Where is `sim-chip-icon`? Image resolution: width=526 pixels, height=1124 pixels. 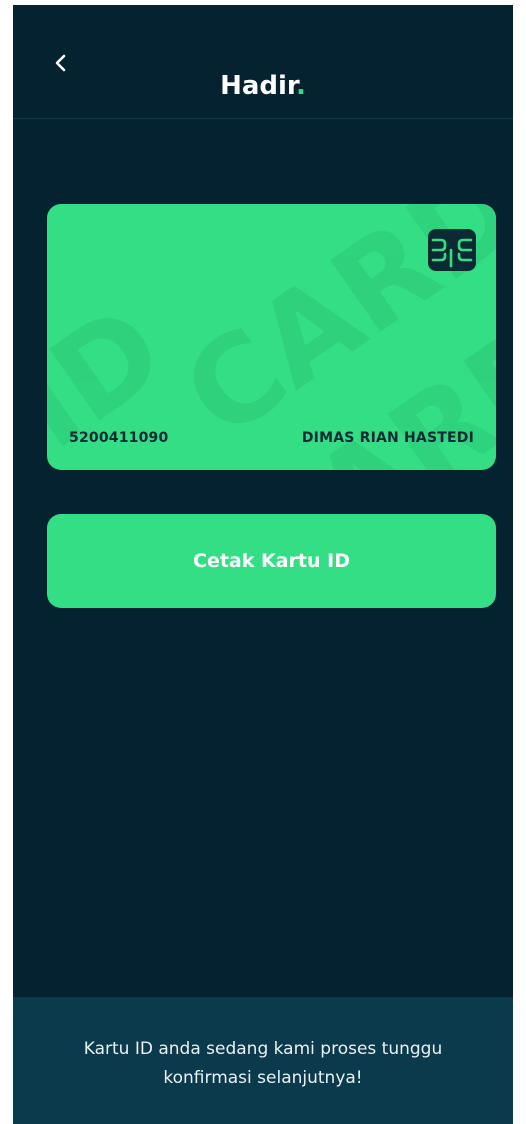
sim-chip-icon is located at coordinates (452, 250).